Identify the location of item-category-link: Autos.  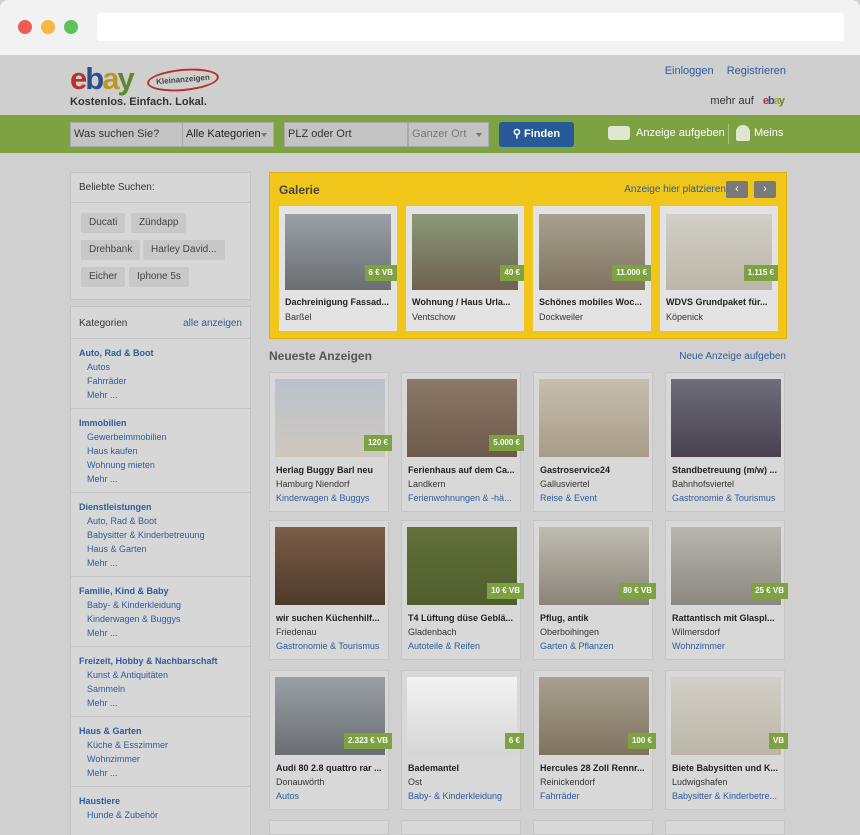
(332, 796).